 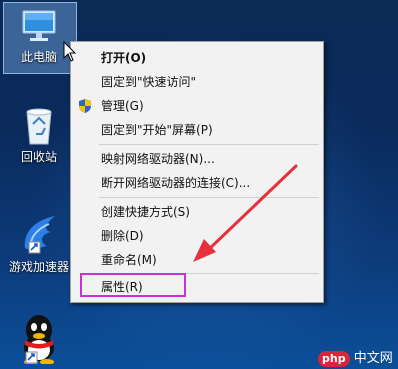 What do you see at coordinates (245, 213) in the screenshot?
I see `annotation-arrow` at bounding box center [245, 213].